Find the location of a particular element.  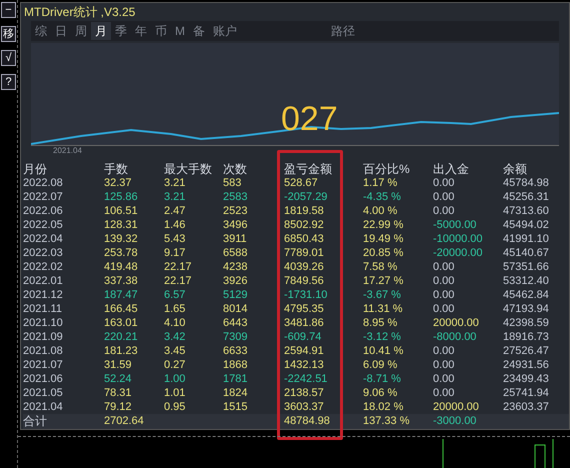

table-cell: 53312.40 is located at coordinates (526, 281).